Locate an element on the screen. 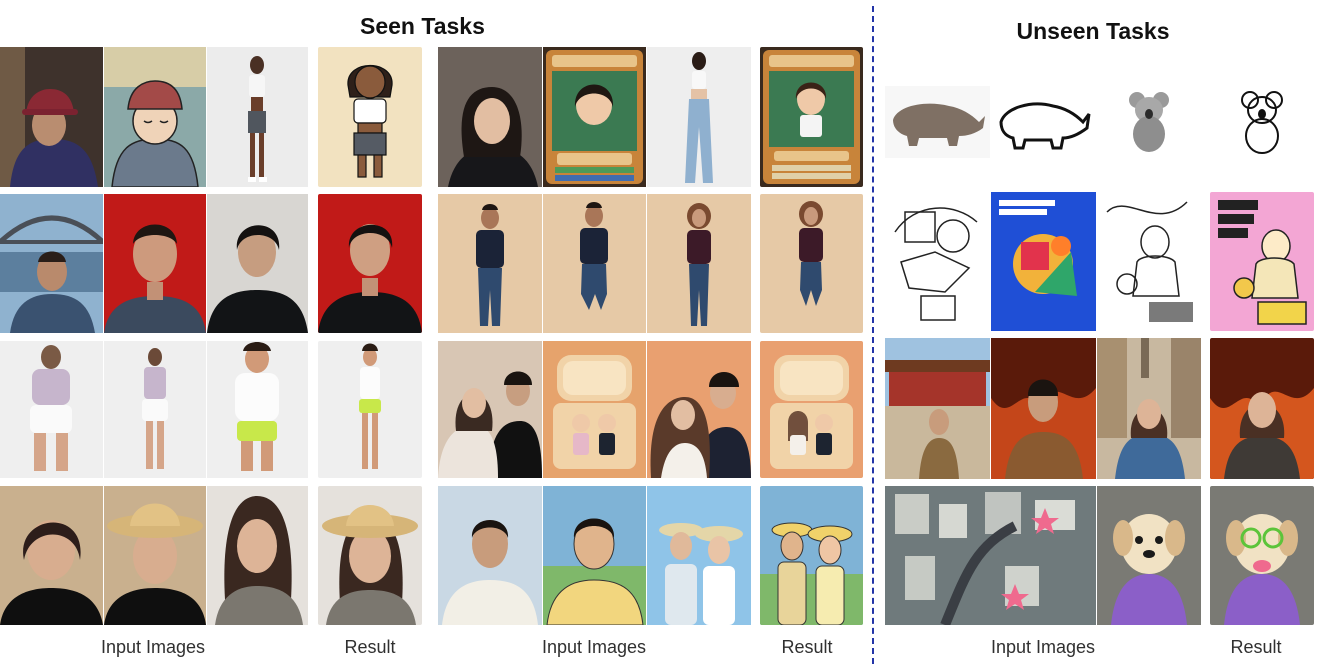 This screenshot has width=1319, height=668. line-art-collage is located at coordinates (937, 261).